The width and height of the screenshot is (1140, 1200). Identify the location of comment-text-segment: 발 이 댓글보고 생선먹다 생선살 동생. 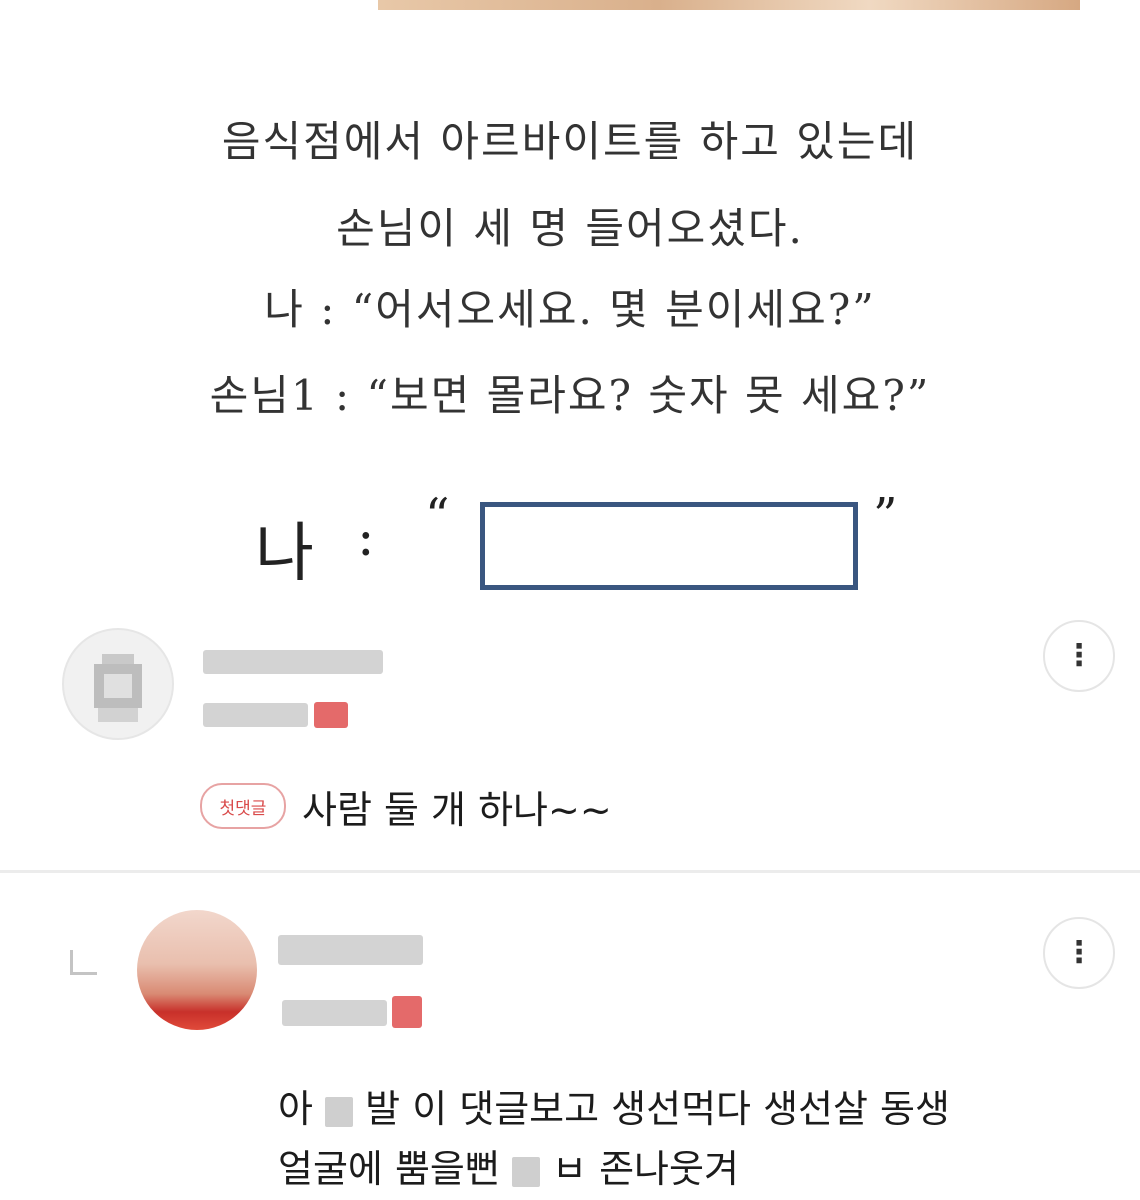
(657, 1109).